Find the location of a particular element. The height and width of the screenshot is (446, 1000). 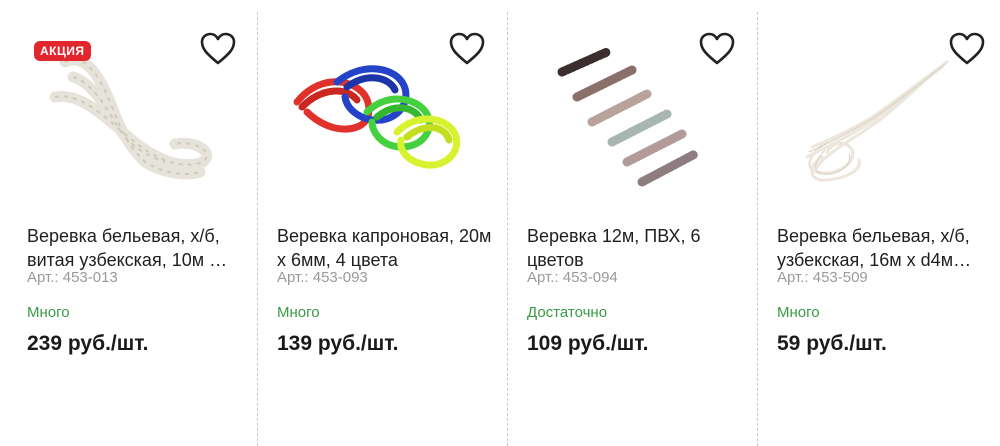

product-price: 59 руб./шт. is located at coordinates (832, 343).